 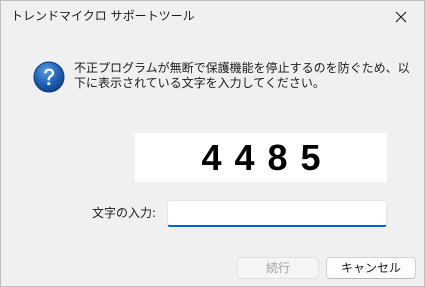 I want to click on window-title: トレンドマイクロ サポートツール, so click(x=103, y=16).